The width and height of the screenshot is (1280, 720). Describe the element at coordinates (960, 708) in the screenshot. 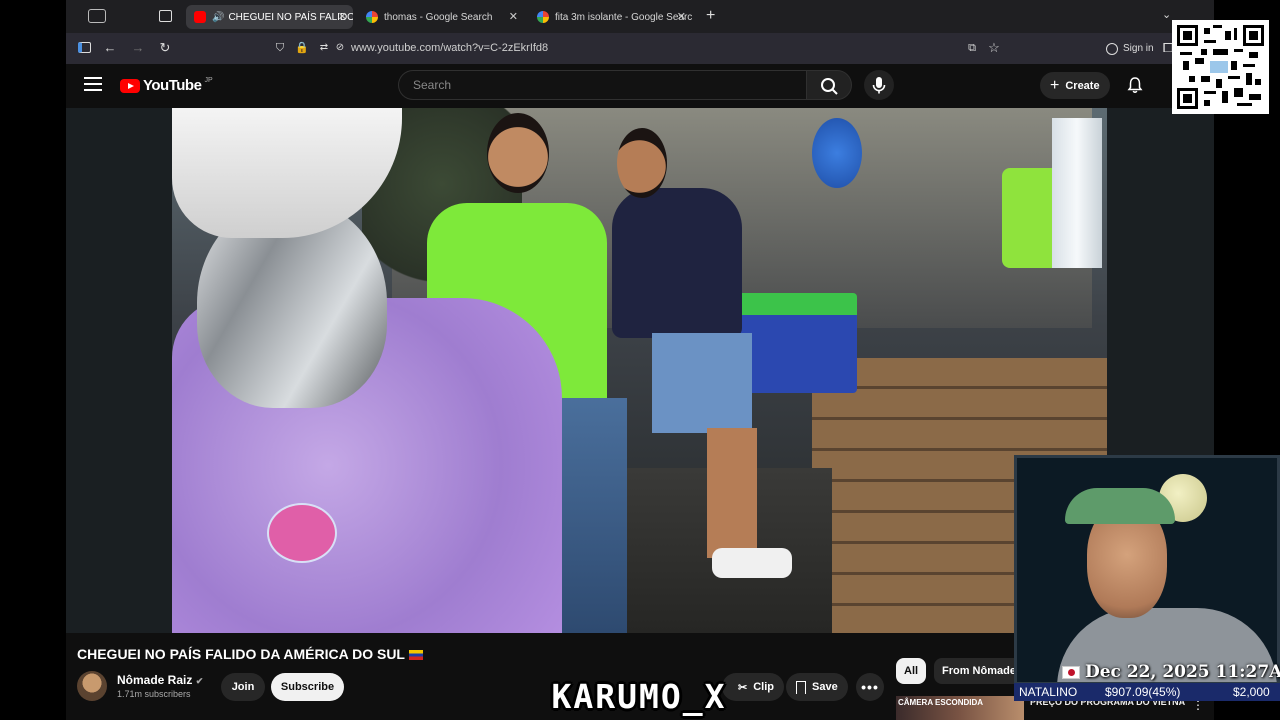

I see `recommended-thumbnail: CÂMERA ESCONDIDA` at that location.